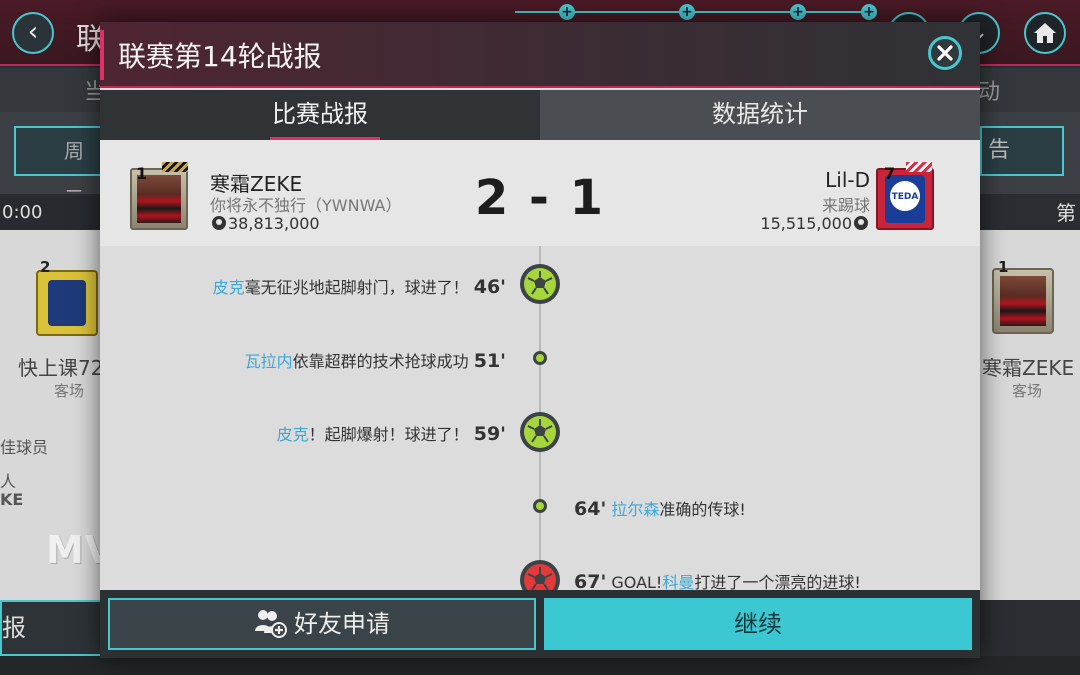 The image size is (1080, 675). Describe the element at coordinates (67, 303) in the screenshot. I see `team-badge` at that location.